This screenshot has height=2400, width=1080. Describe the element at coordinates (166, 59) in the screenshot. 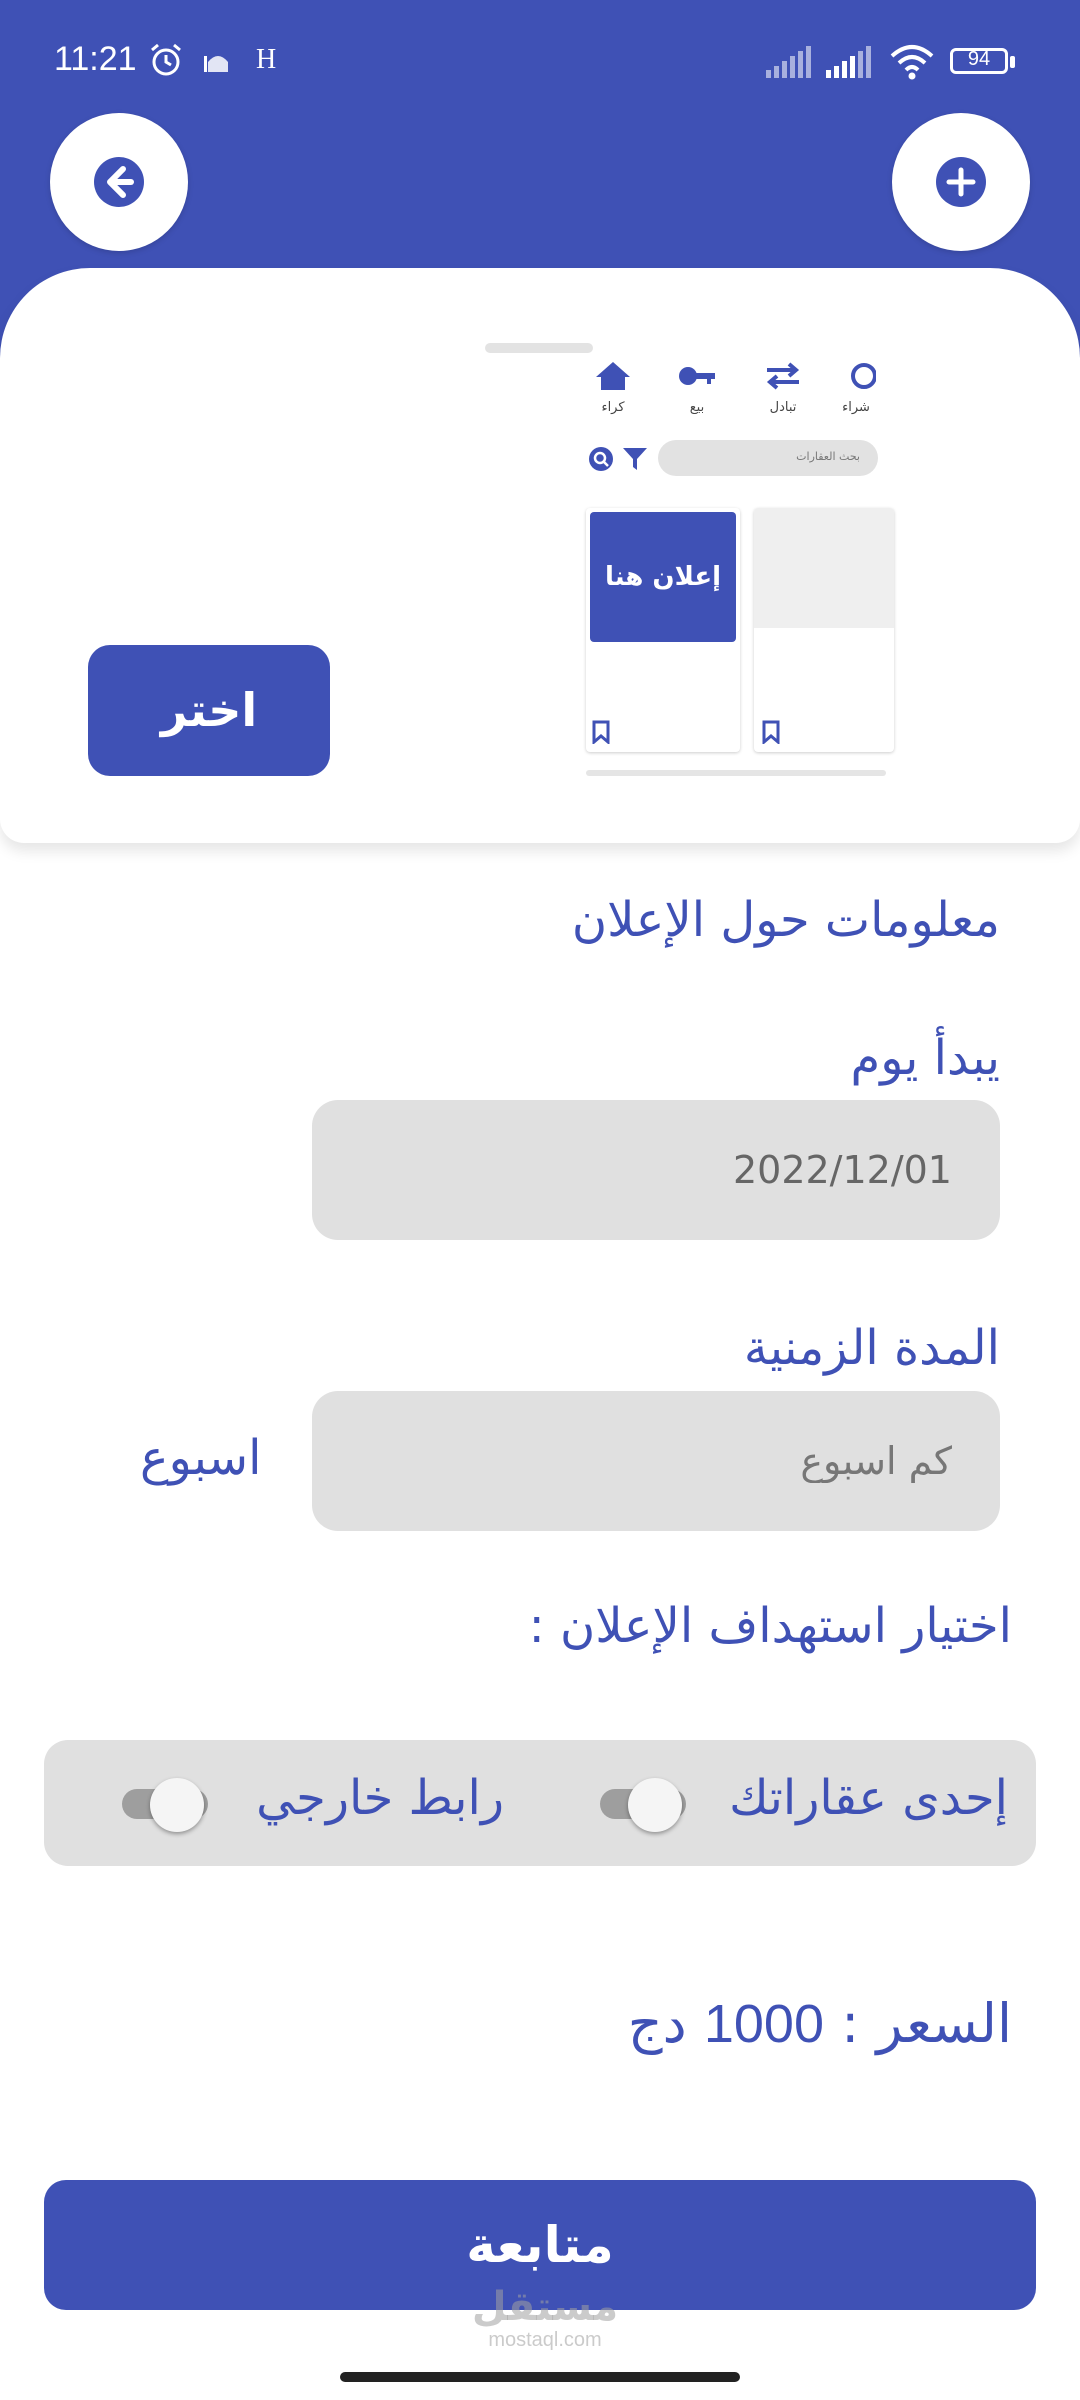

I see `alarm-icon` at that location.